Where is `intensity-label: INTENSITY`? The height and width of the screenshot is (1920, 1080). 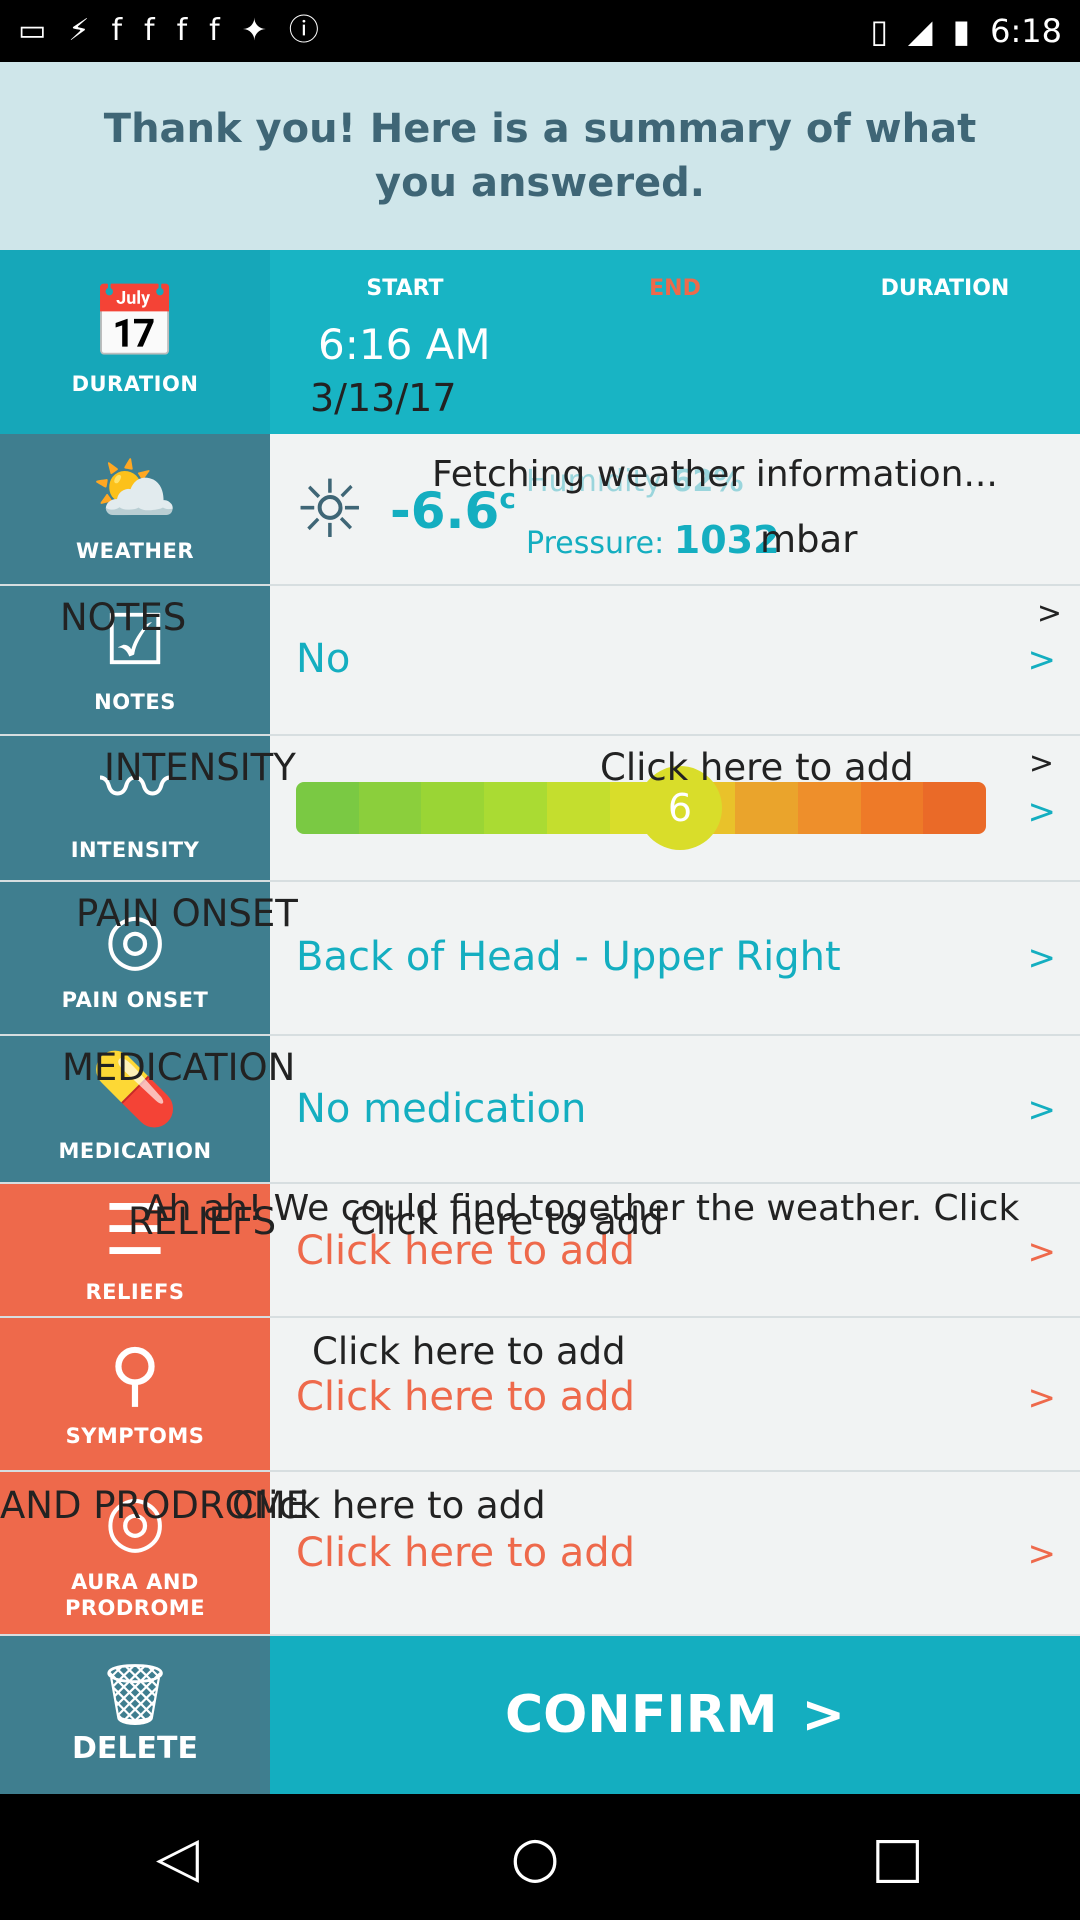 intensity-label: INTENSITY is located at coordinates (135, 850).